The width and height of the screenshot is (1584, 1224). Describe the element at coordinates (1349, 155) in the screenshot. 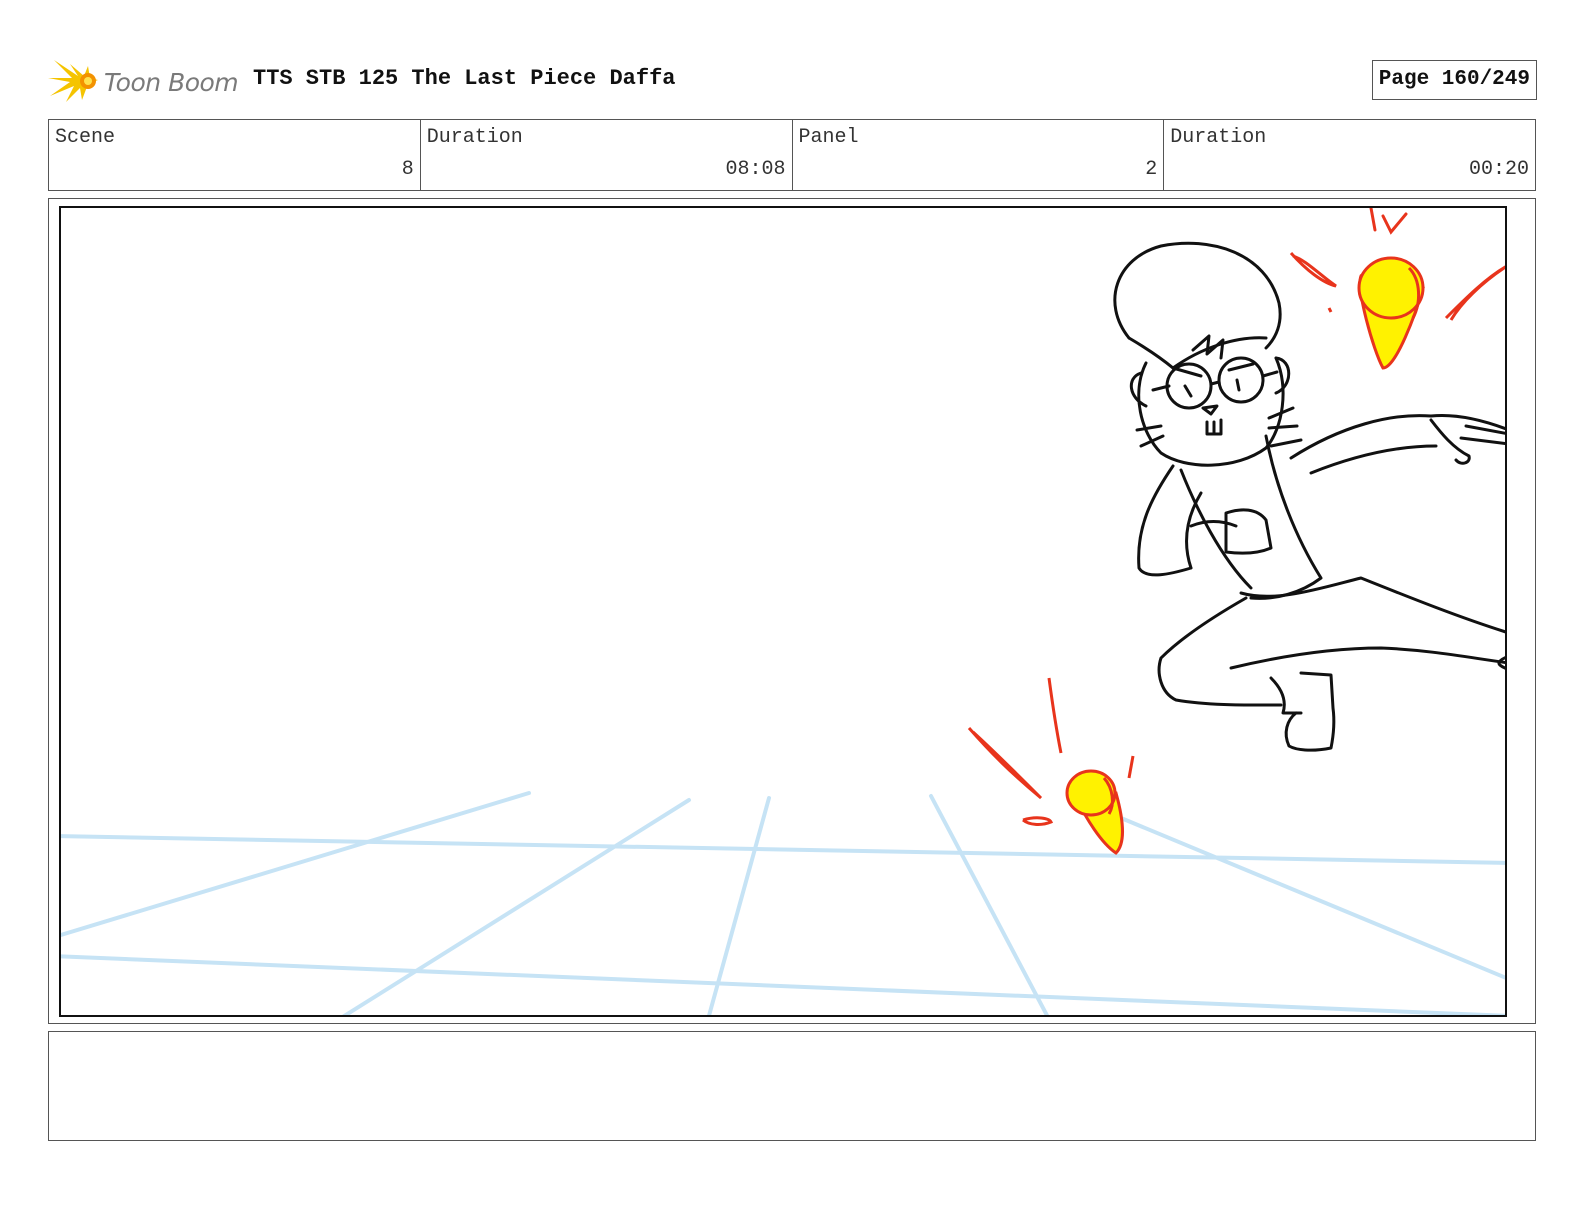

I see `panel-duration-cell: Duration 00:20` at that location.